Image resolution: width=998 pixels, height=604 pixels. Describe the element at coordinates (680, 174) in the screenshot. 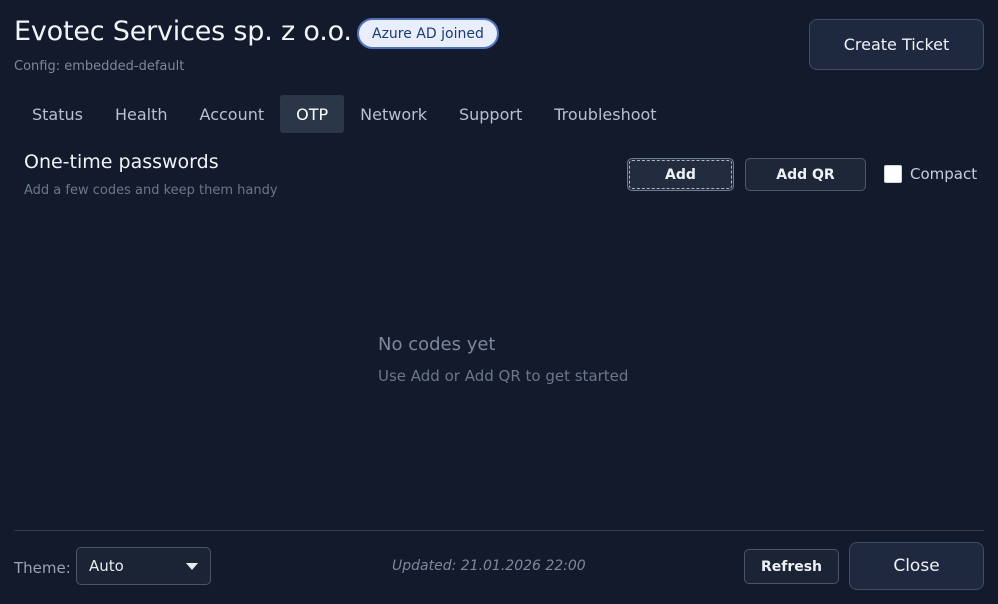

I see `add-button: Add` at that location.